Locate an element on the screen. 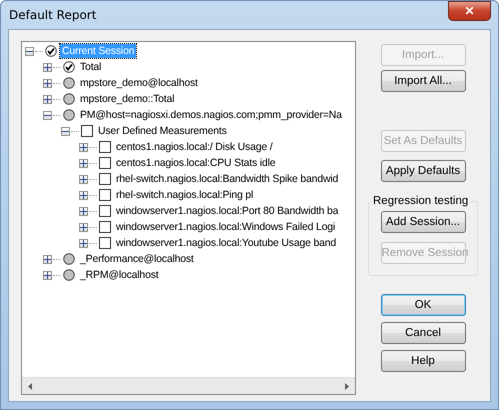  tree-item: windowserver1.nagios.local:Youtube Usage band is located at coordinates (226, 243).